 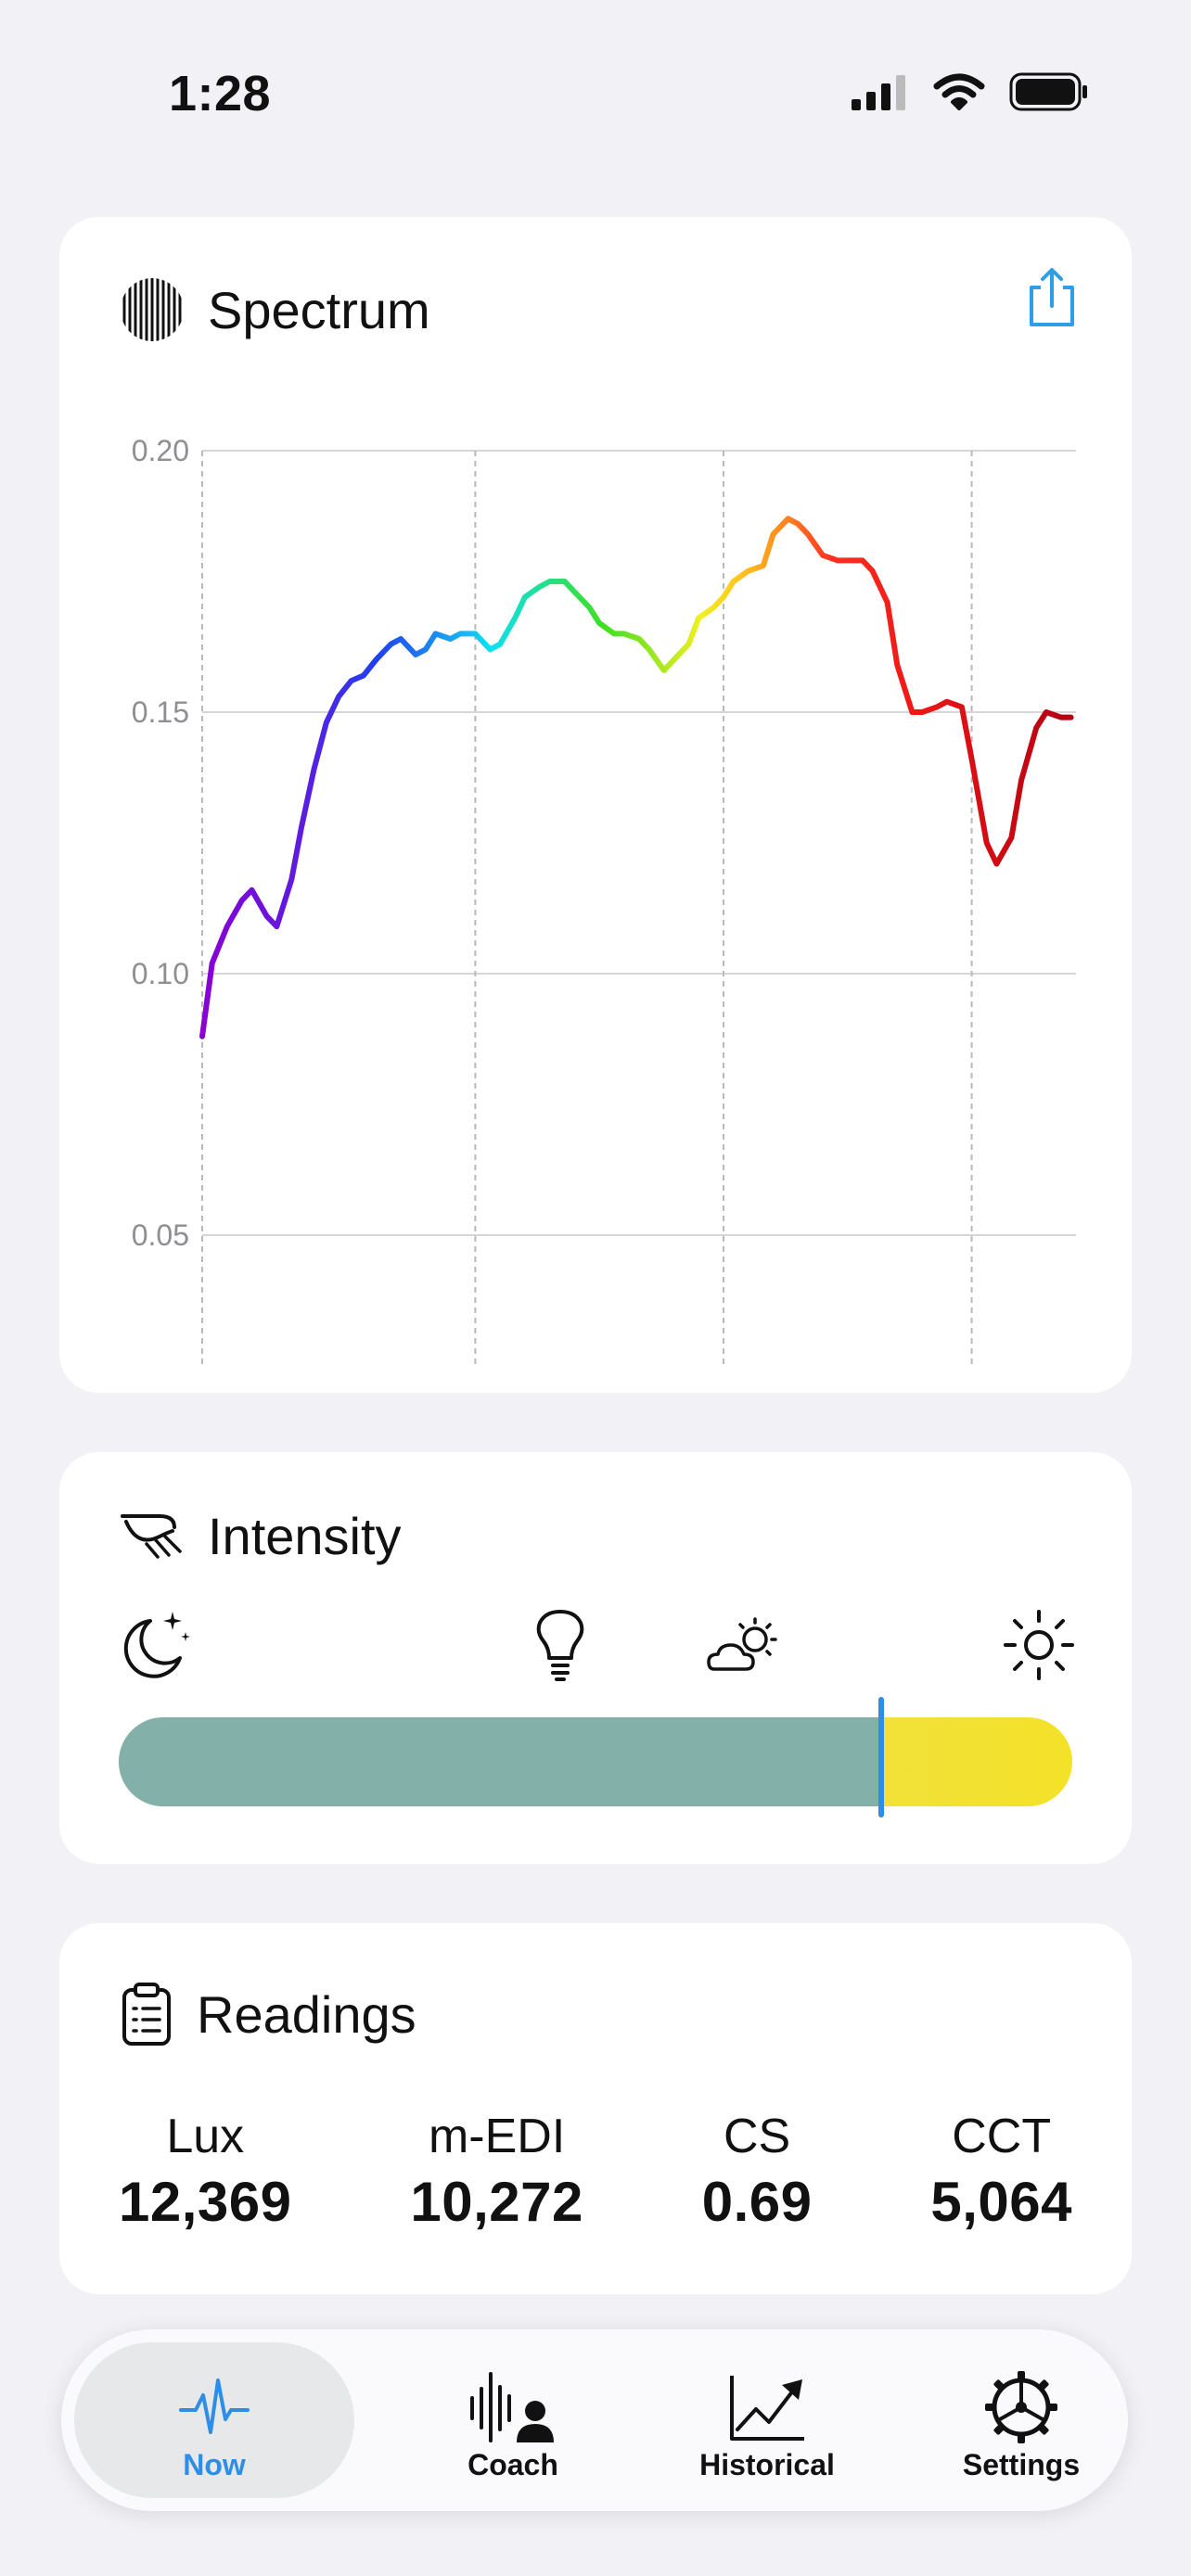 I want to click on reading-cs: CS 0.69, so click(x=757, y=2171).